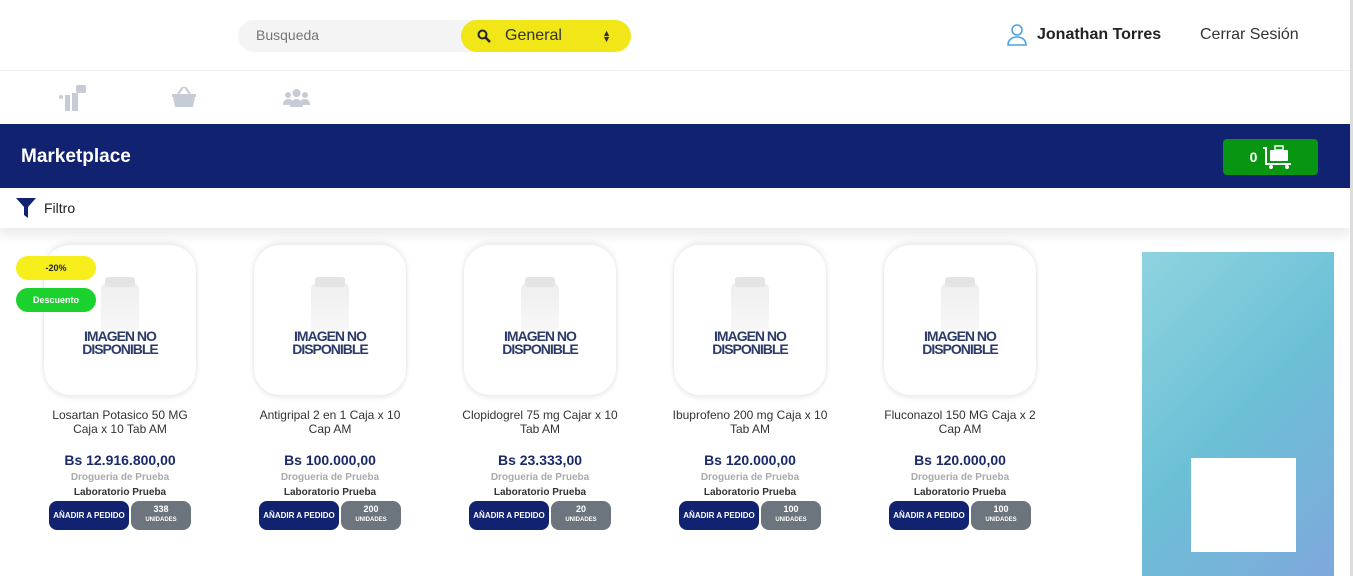 This screenshot has height=576, width=1353. I want to click on discount-percent-badge: -20%, so click(56, 268).